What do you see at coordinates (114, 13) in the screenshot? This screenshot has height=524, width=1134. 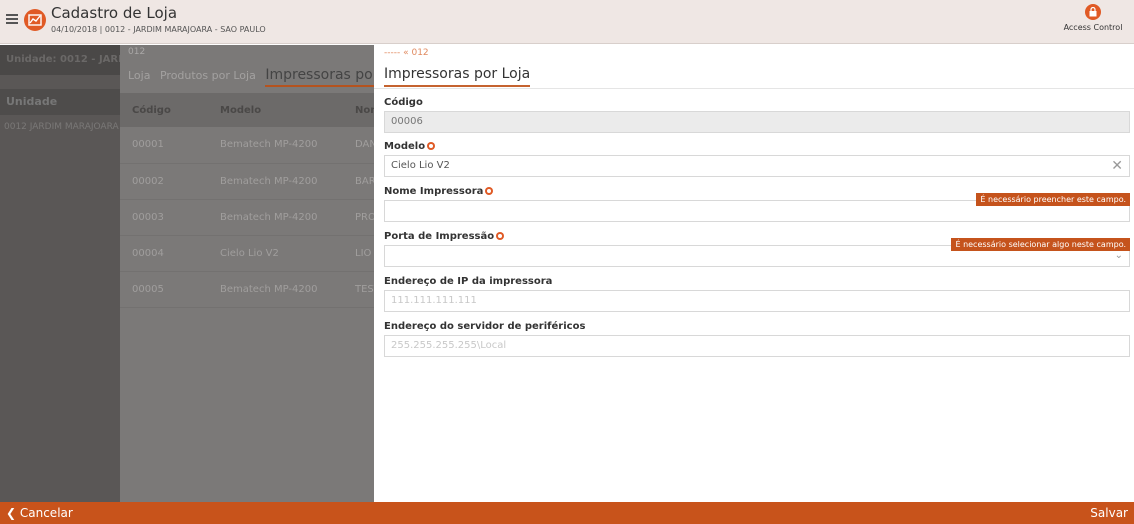 I see `app-title: Cadastro de Loja` at bounding box center [114, 13].